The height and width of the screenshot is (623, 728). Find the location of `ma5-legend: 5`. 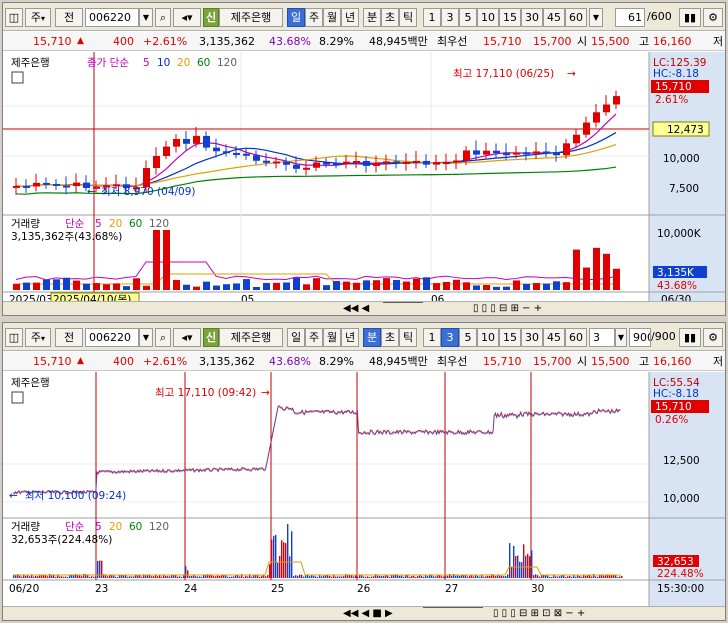

ma5-legend: 5 is located at coordinates (146, 63).